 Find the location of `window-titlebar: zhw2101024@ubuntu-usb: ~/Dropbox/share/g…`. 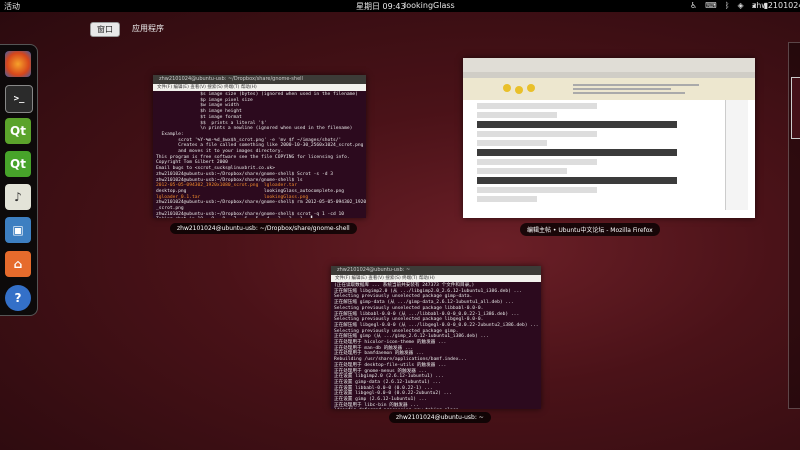

window-titlebar: zhw2101024@ubuntu-usb: ~/Dropbox/share/g… is located at coordinates (259, 79).